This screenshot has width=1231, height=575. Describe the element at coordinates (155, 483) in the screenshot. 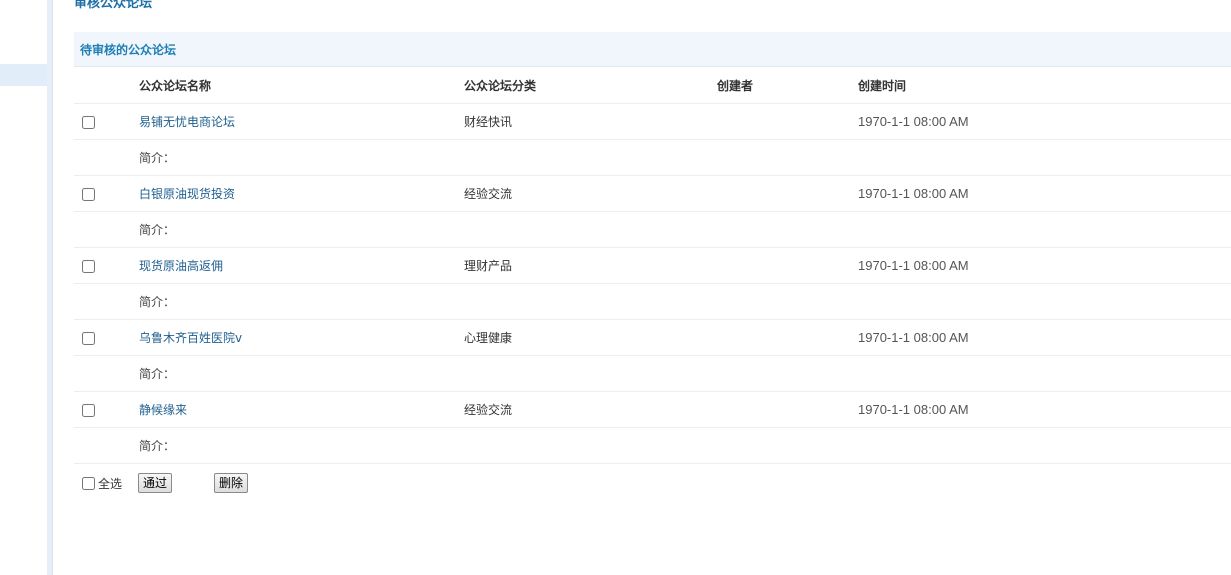

I see `approve-button: 通过` at that location.